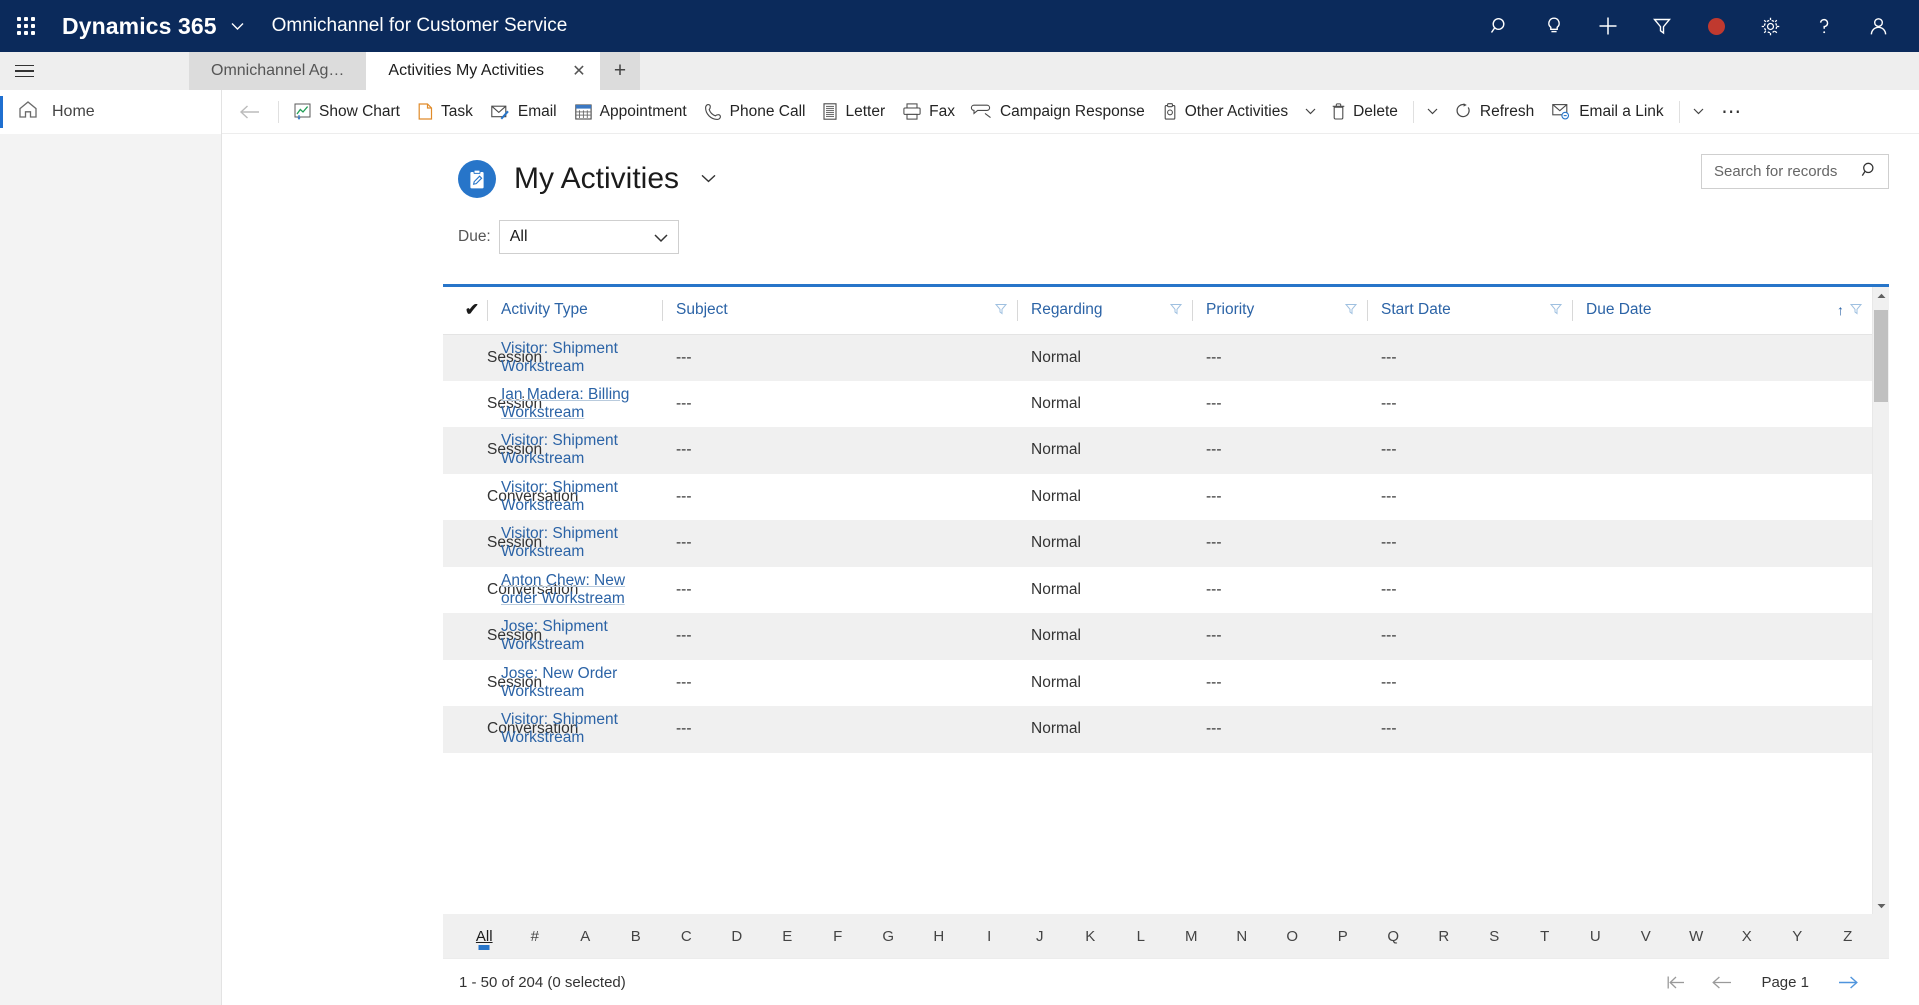  Describe the element at coordinates (565, 403) in the screenshot. I see `subject-link: Ian Madera: Billing Workstream` at that location.